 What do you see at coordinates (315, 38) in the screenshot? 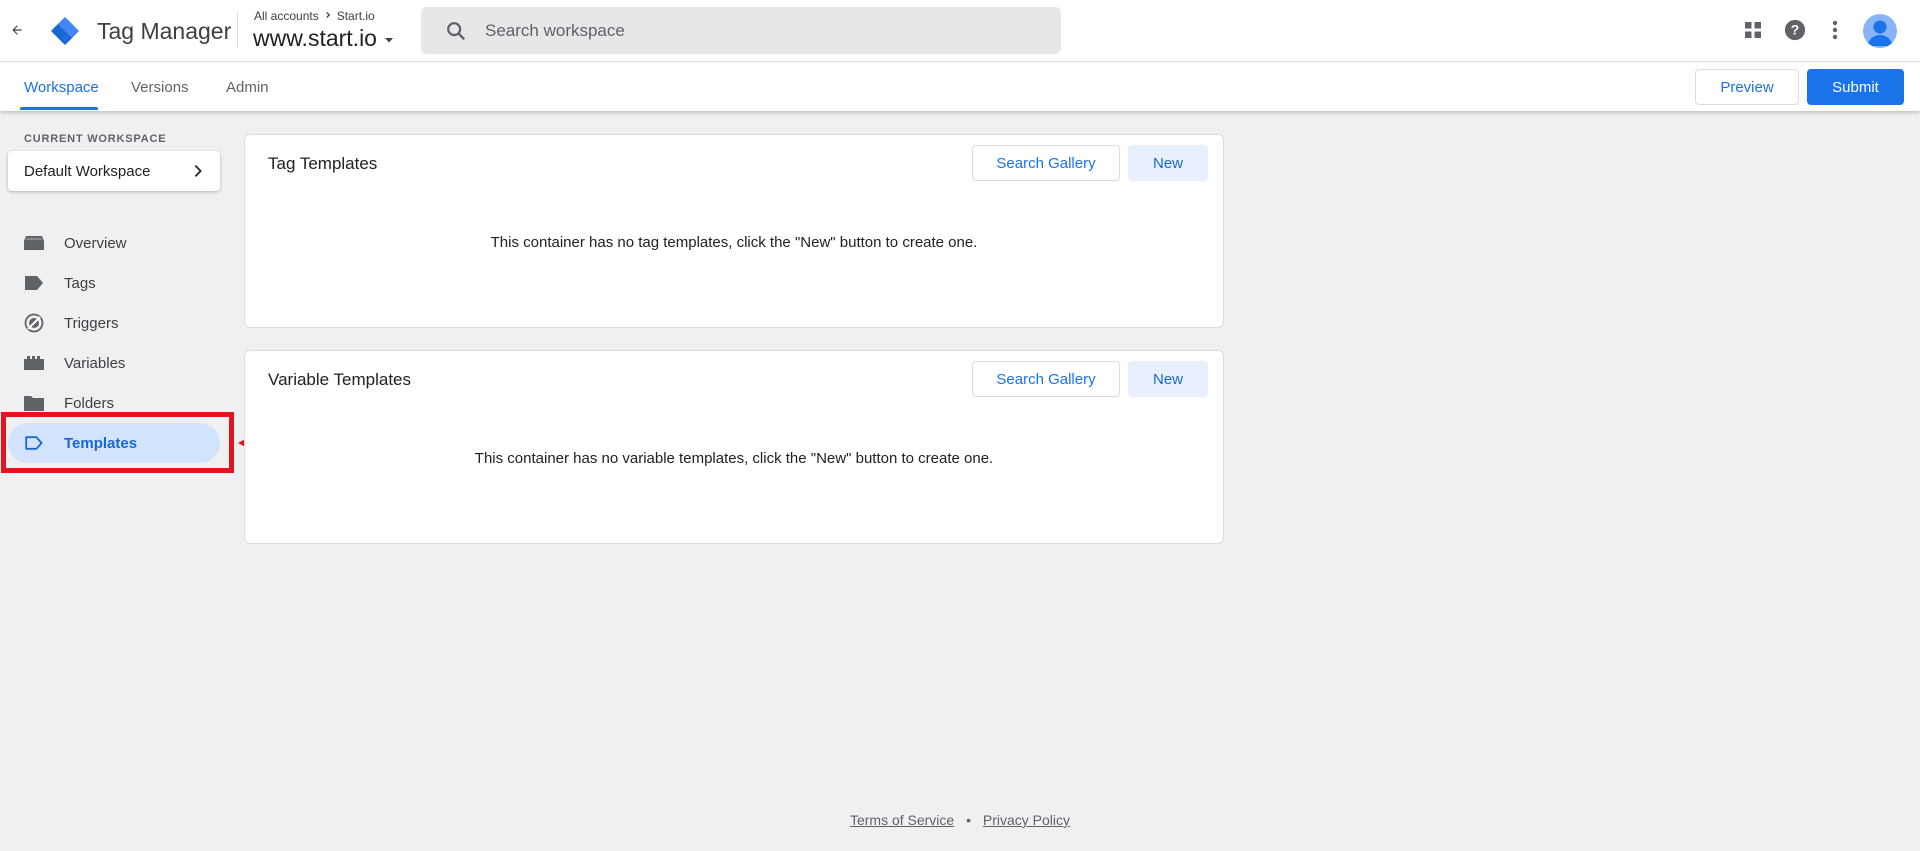
I see `container-name: www.start.io` at bounding box center [315, 38].